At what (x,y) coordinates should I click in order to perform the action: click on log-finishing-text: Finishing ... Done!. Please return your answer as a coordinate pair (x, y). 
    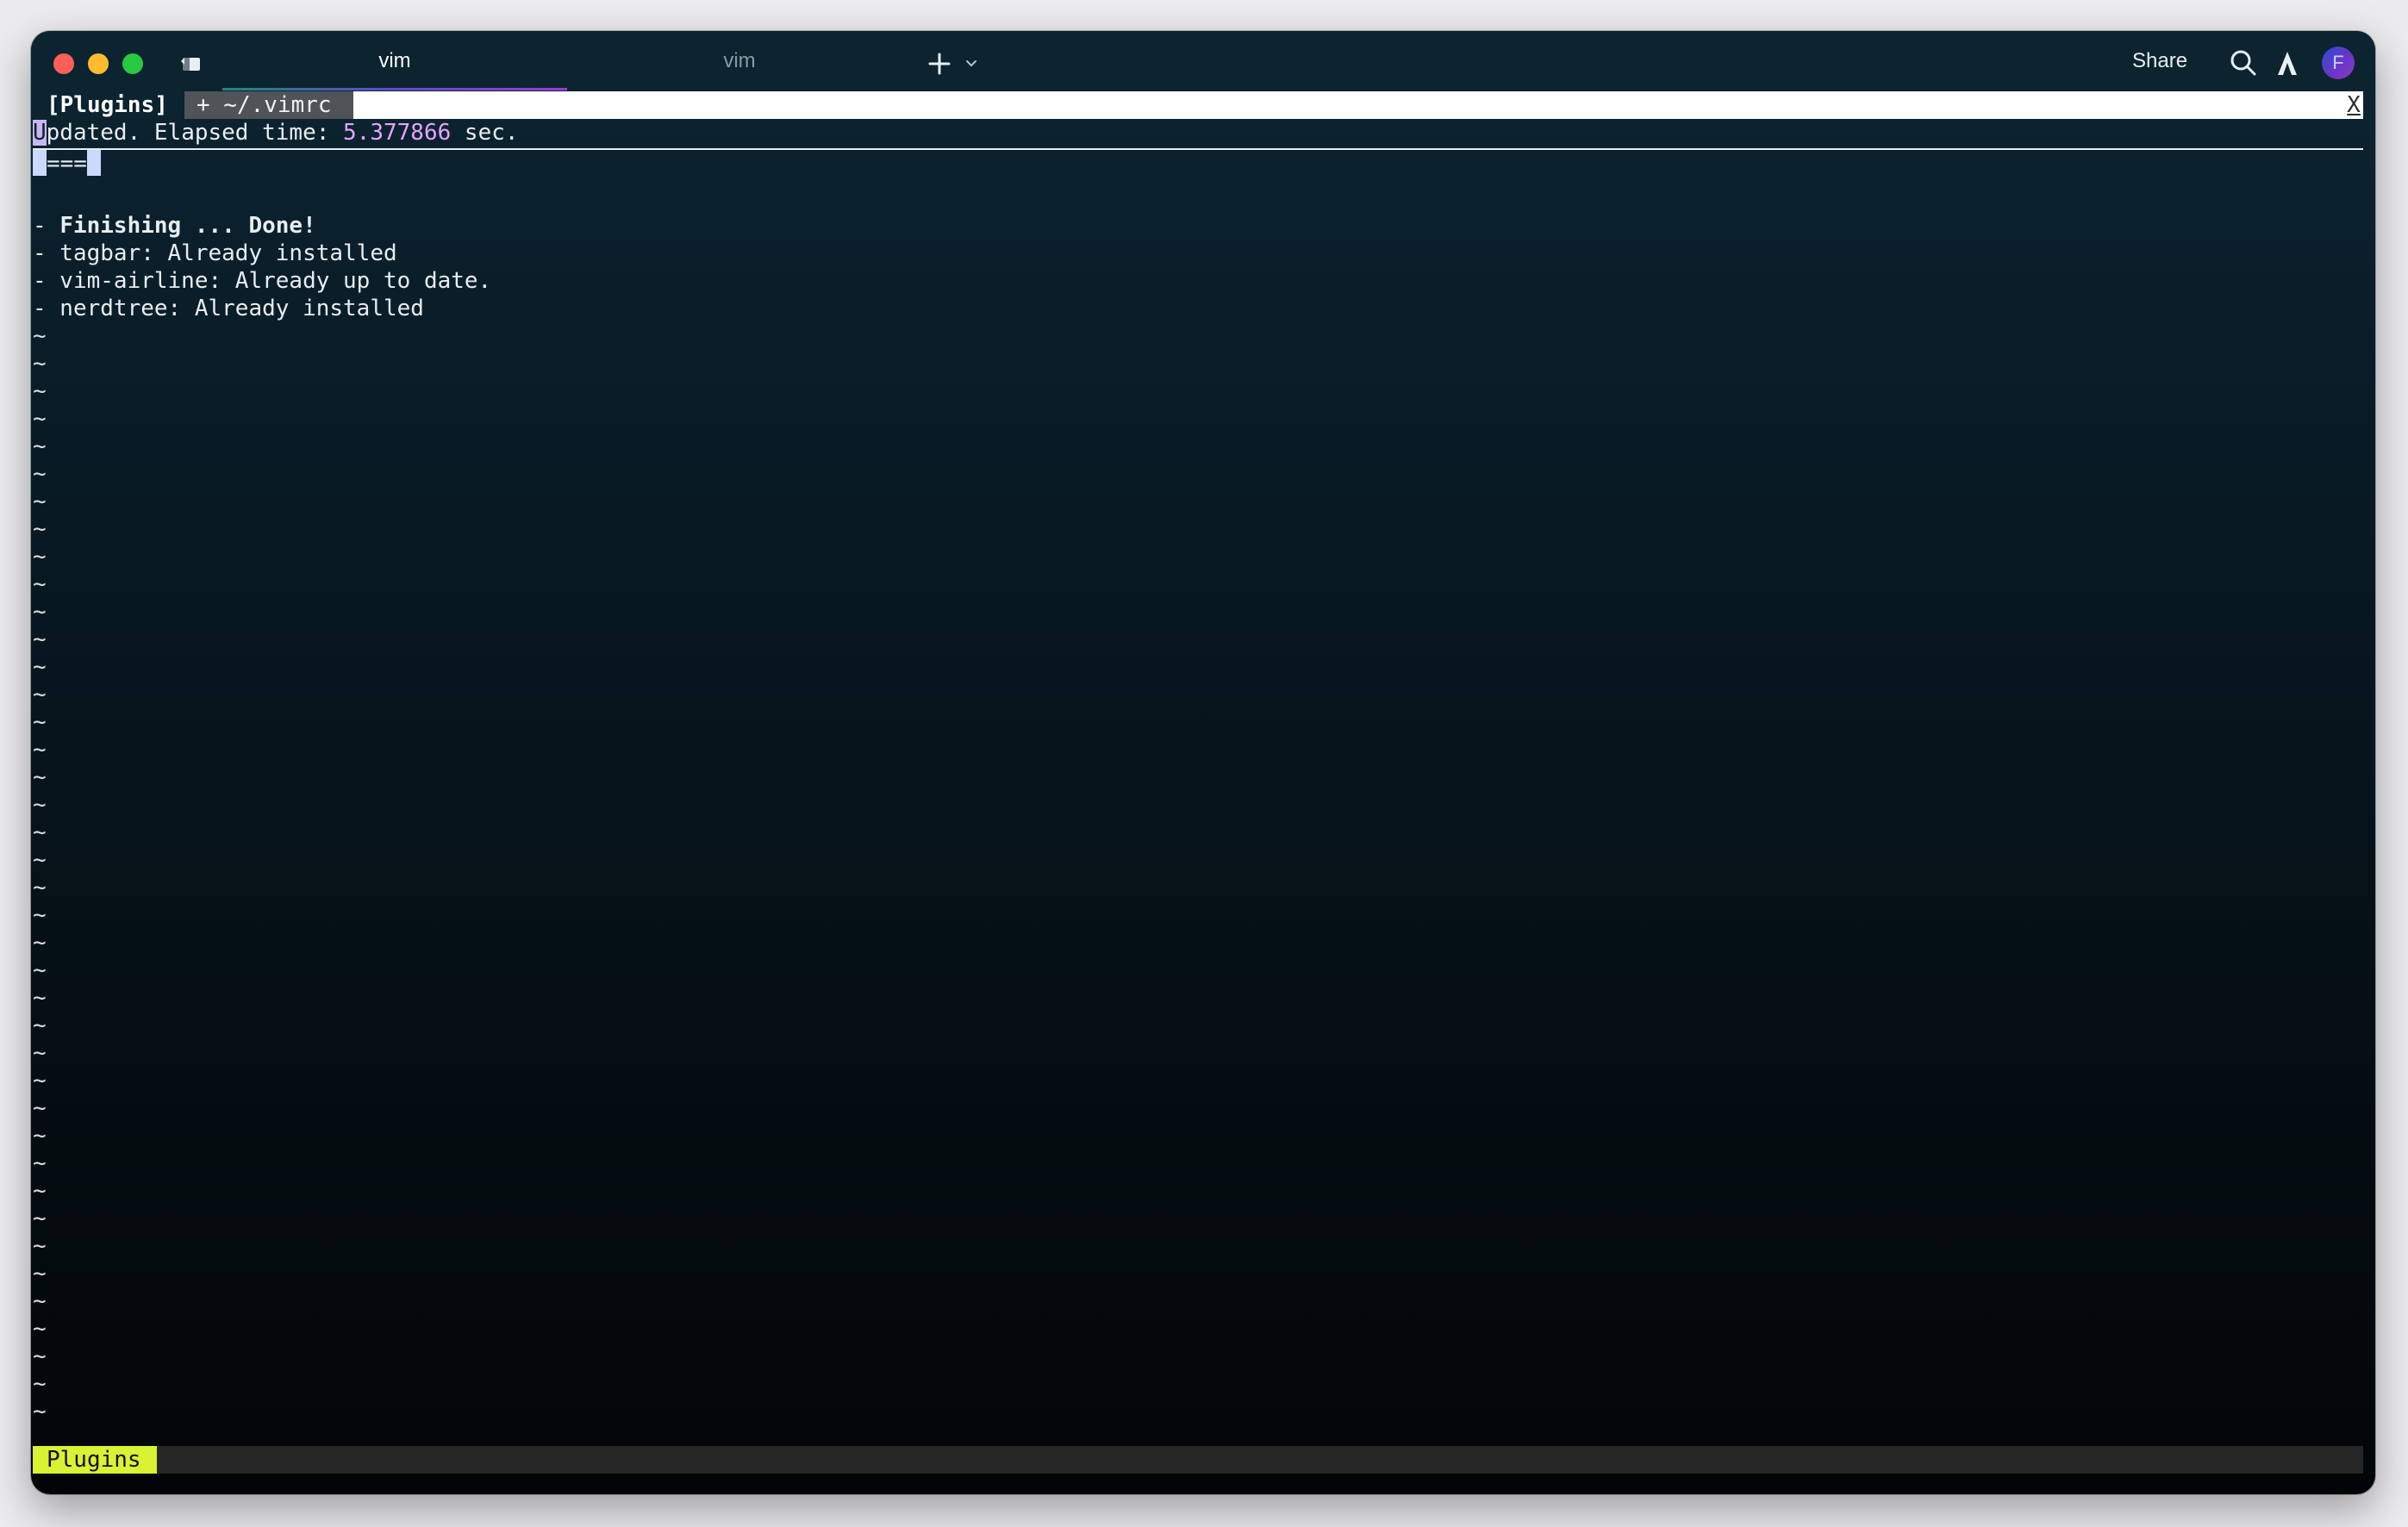
    Looking at the image, I should click on (187, 226).